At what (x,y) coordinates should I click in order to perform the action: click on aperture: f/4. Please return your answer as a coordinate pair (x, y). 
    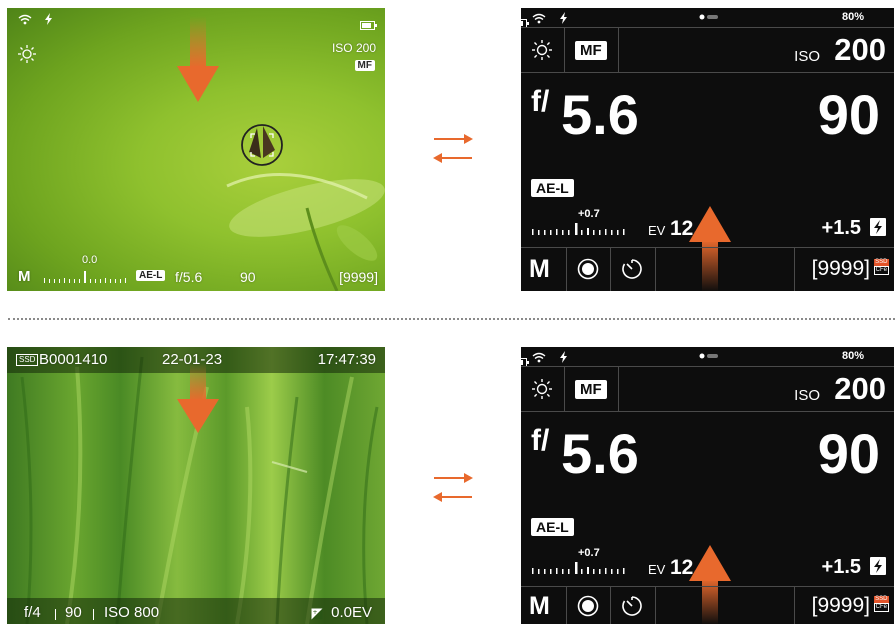
    Looking at the image, I should click on (32, 612).